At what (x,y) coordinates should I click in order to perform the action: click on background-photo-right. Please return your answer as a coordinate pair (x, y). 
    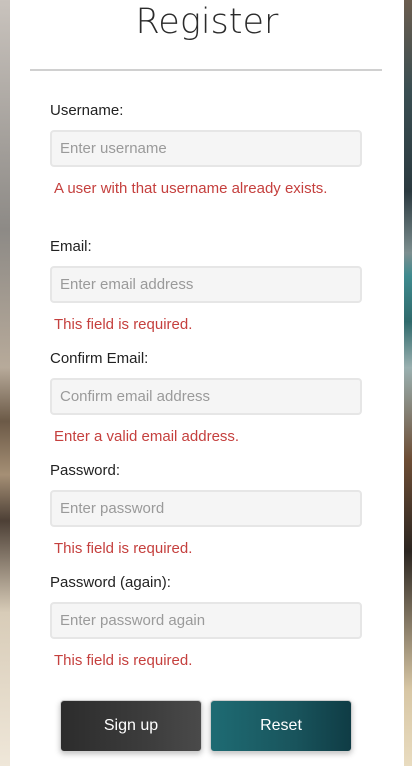
    Looking at the image, I should click on (408, 383).